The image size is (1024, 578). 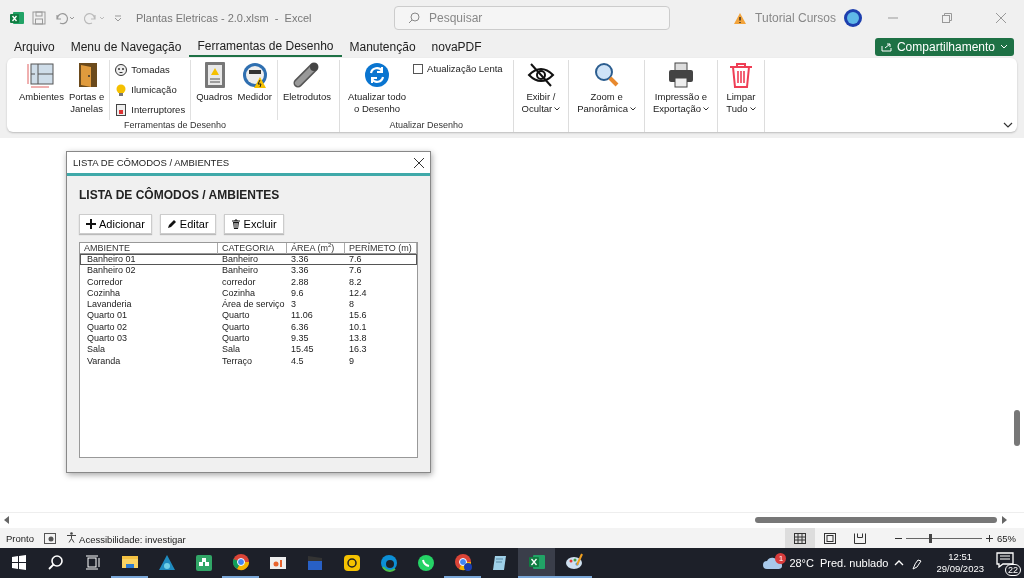 I want to click on view-button, so click(x=800, y=538).